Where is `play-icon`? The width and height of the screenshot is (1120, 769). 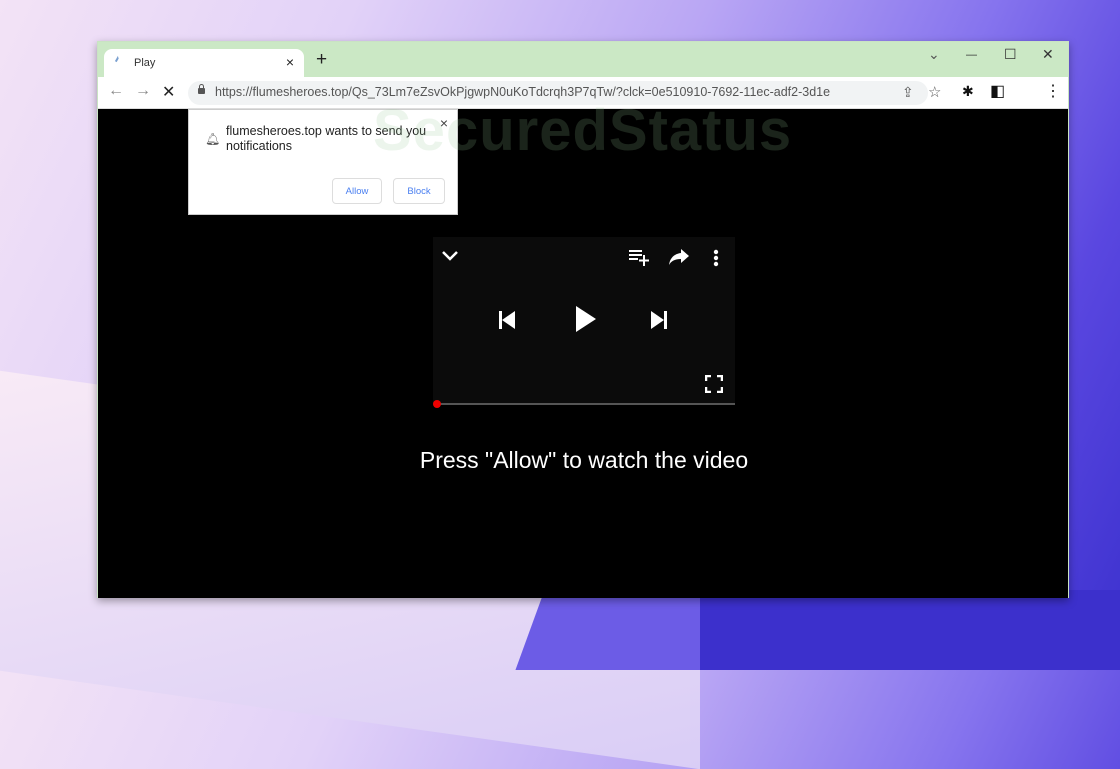
play-icon is located at coordinates (586, 321).